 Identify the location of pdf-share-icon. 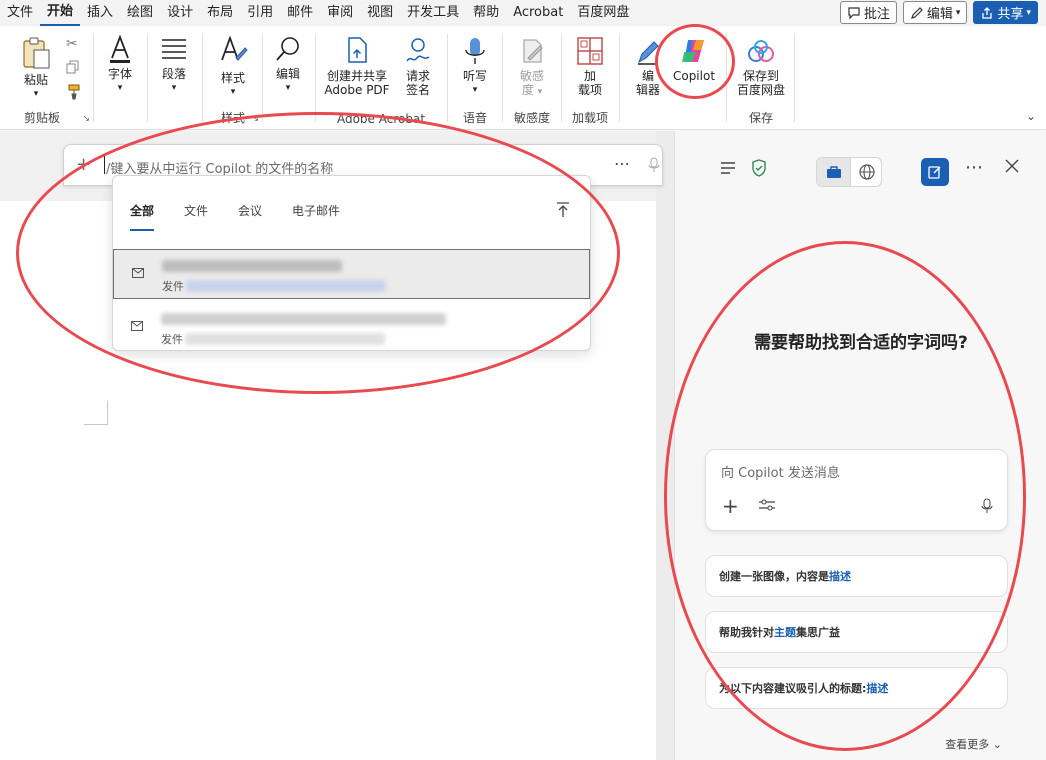
(357, 50).